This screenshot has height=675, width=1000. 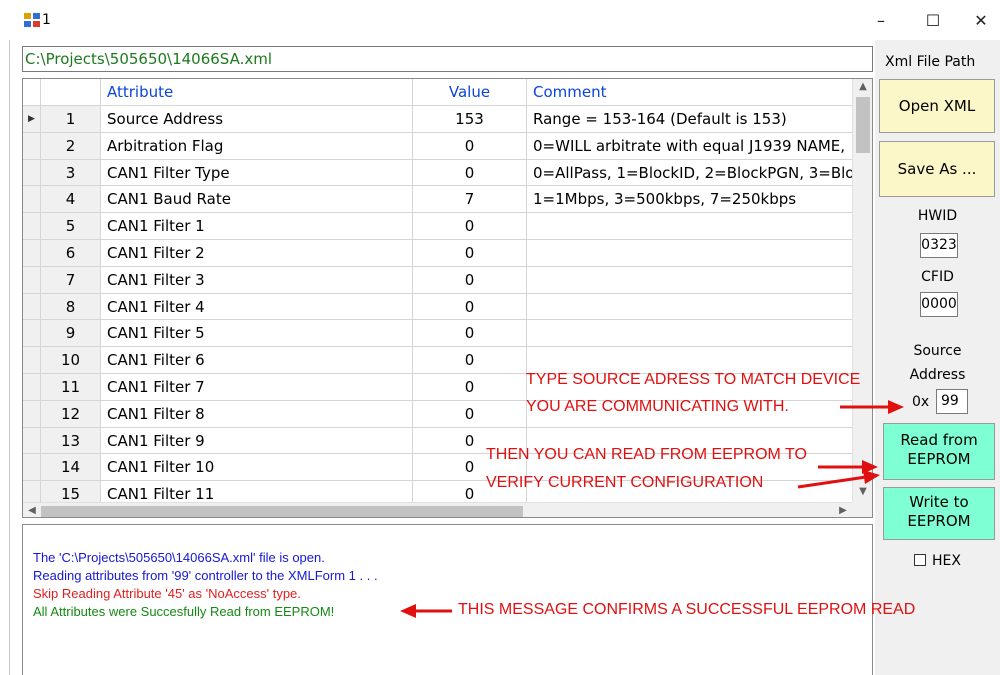 What do you see at coordinates (71, 253) in the screenshot?
I see `row-number: 6` at bounding box center [71, 253].